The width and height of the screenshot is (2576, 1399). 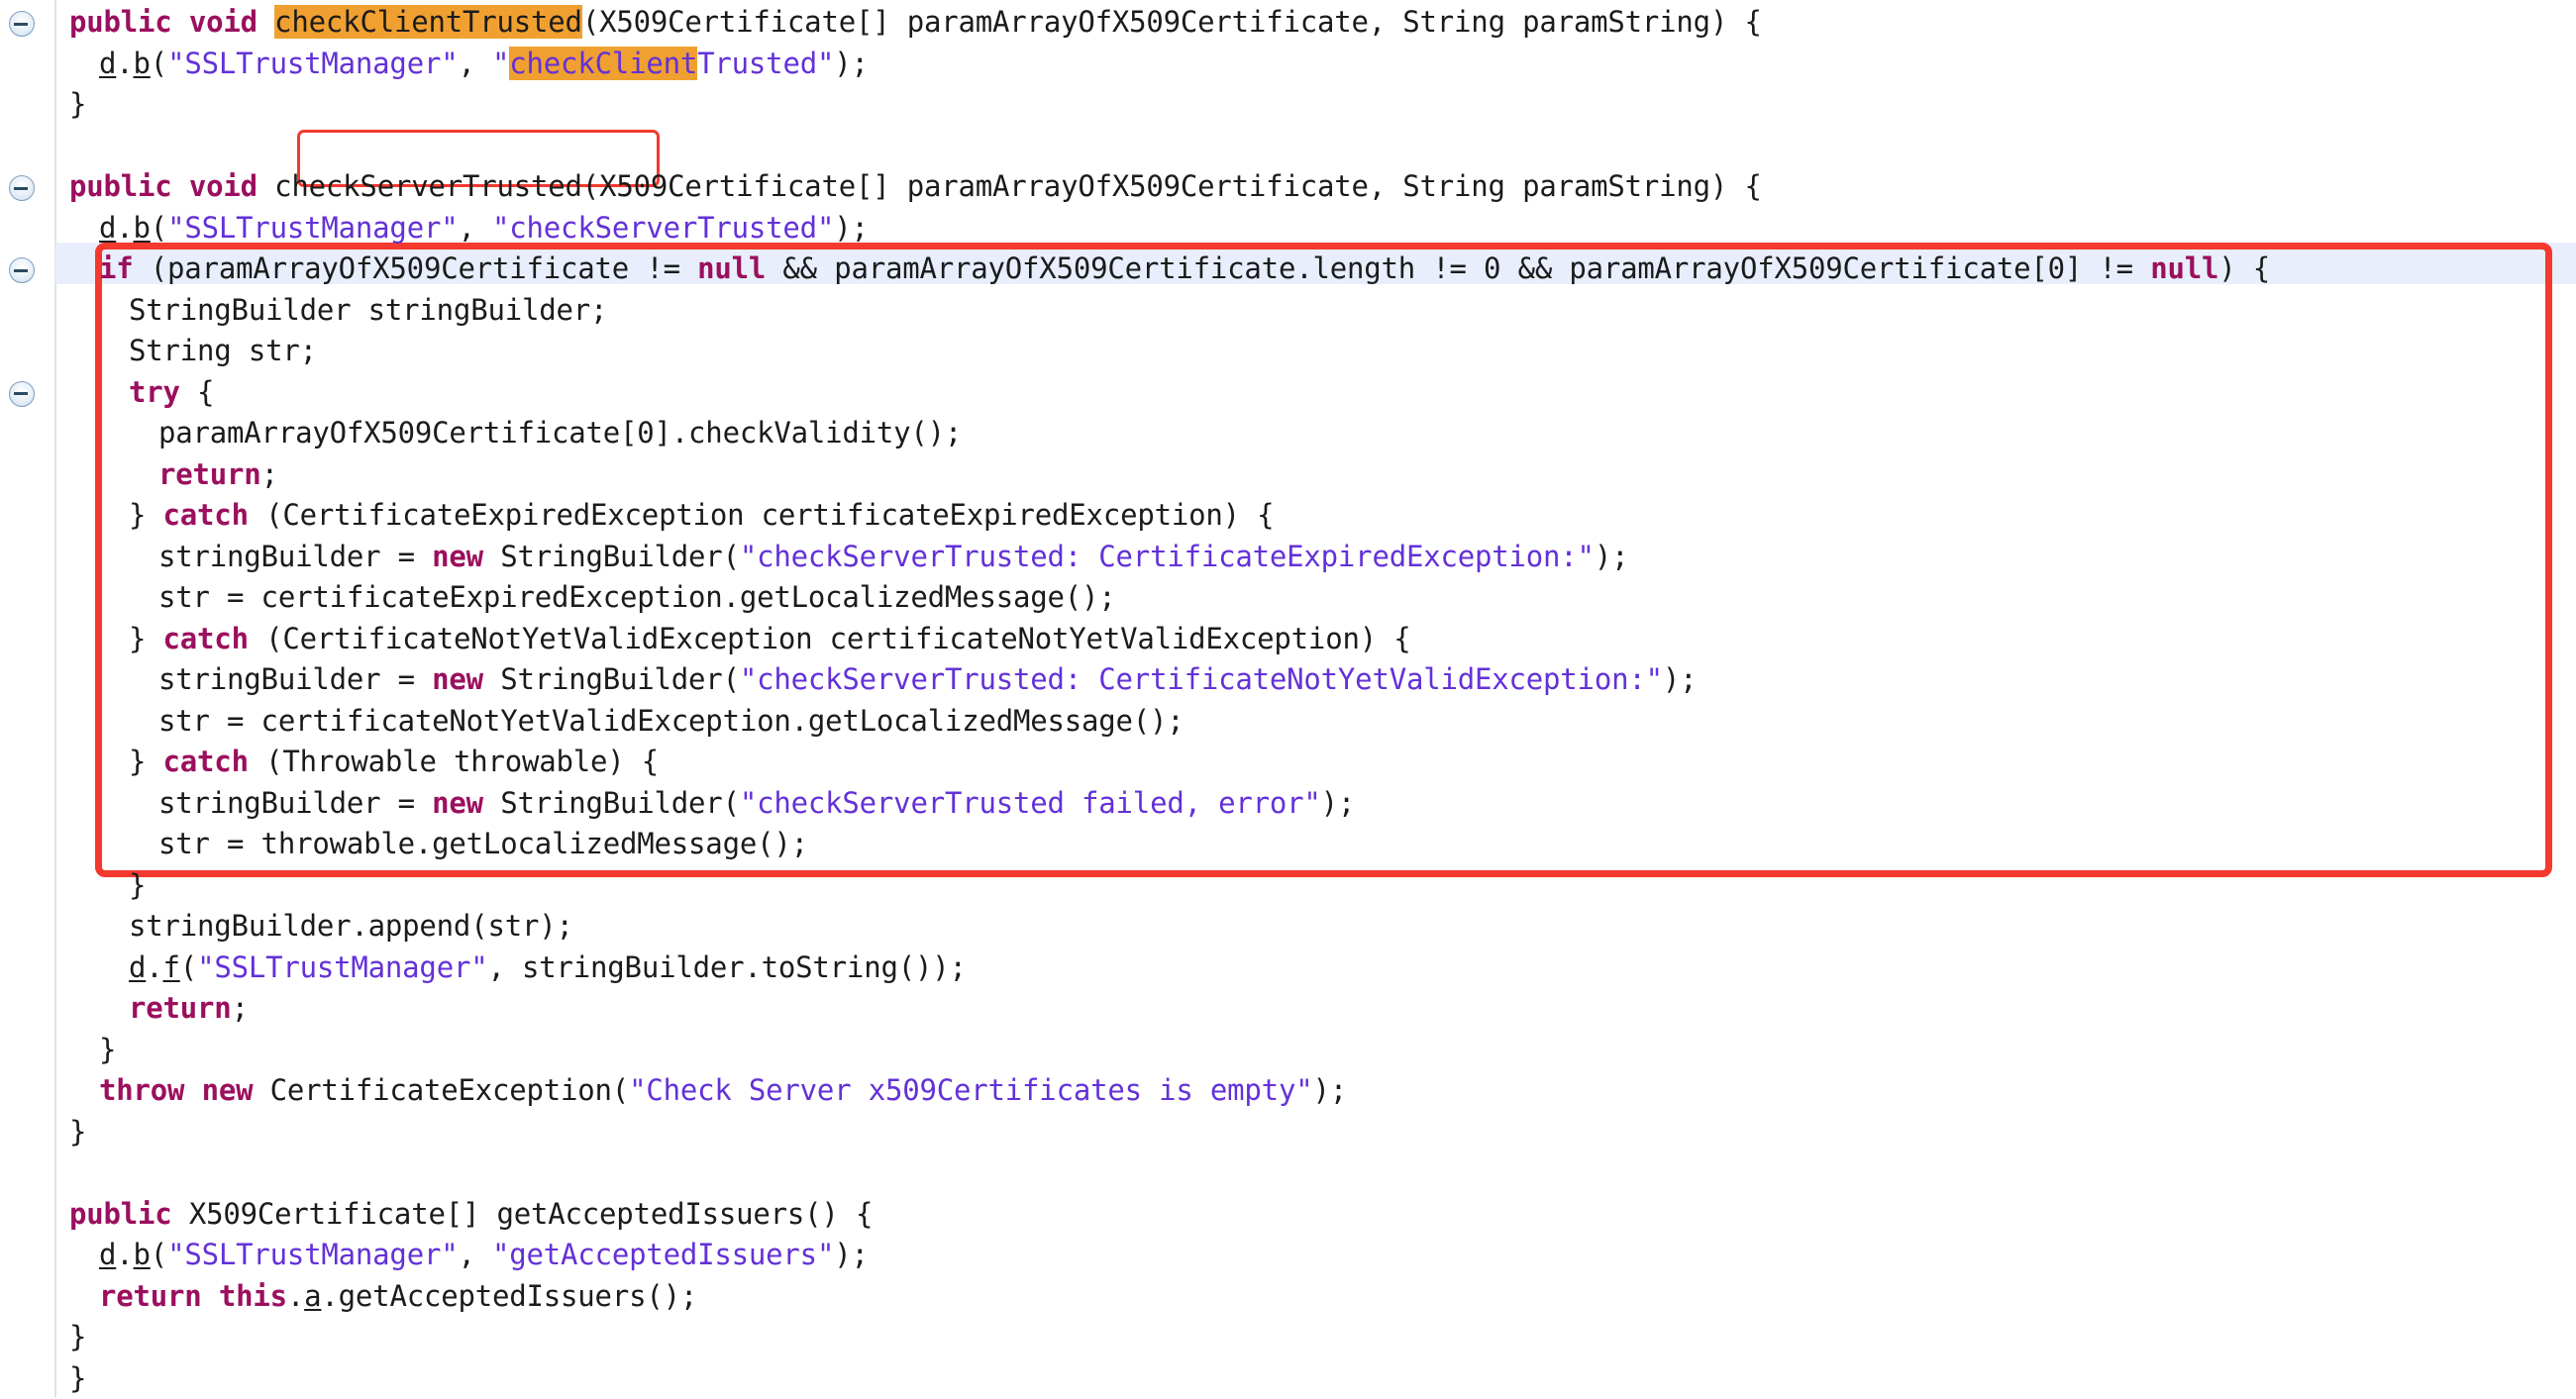 What do you see at coordinates (1288, 844) in the screenshot?
I see `code-line: str = throwable.getLocalizedMessage();` at bounding box center [1288, 844].